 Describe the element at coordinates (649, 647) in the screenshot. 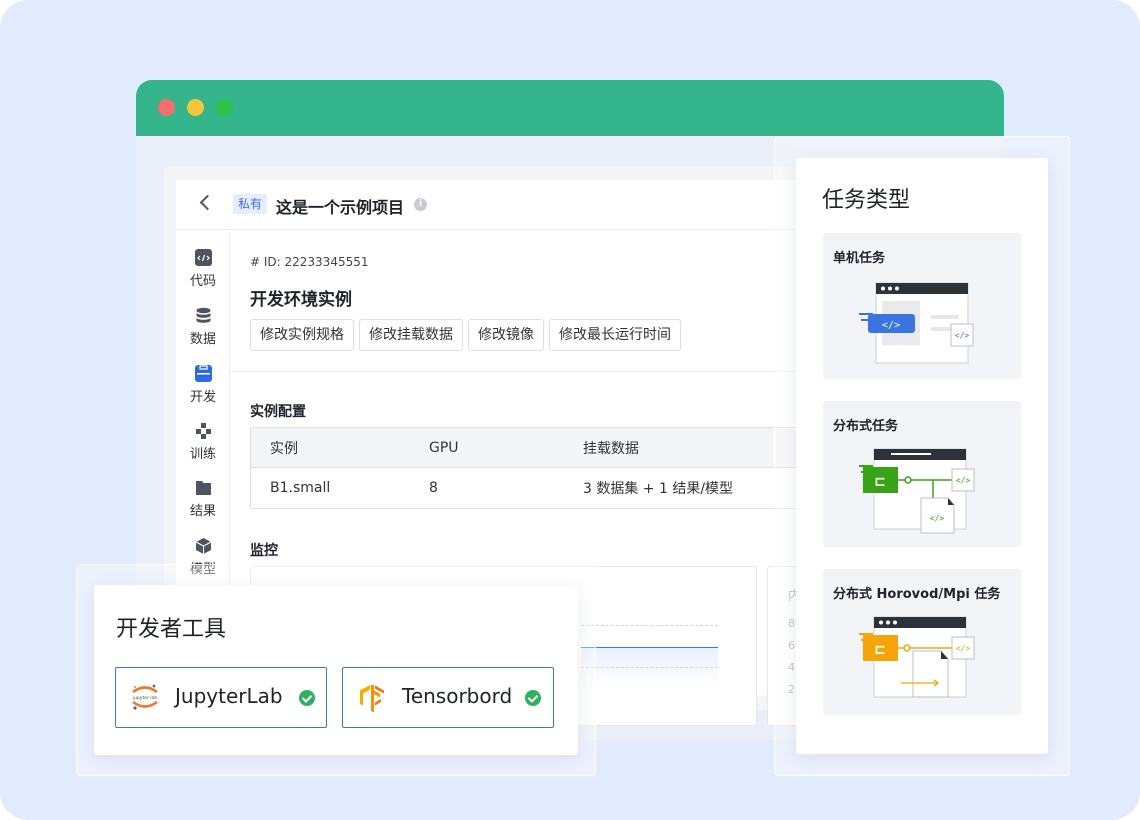

I see `chart-series-line` at that location.